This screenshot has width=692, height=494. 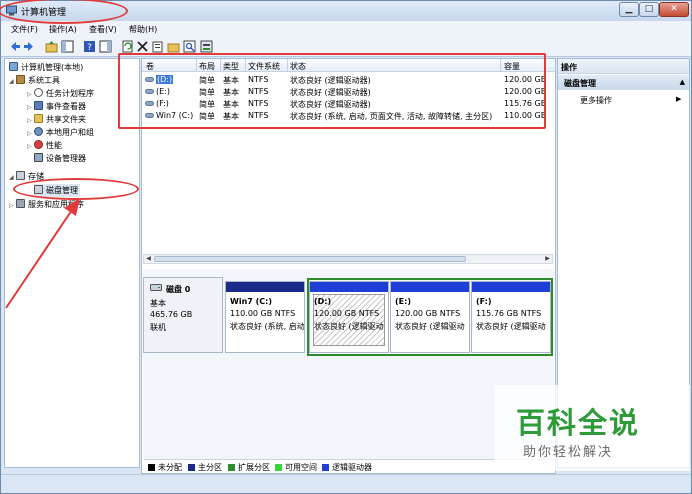 What do you see at coordinates (60, 158) in the screenshot?
I see `tree-item-device-manager: 设备管理器` at bounding box center [60, 158].